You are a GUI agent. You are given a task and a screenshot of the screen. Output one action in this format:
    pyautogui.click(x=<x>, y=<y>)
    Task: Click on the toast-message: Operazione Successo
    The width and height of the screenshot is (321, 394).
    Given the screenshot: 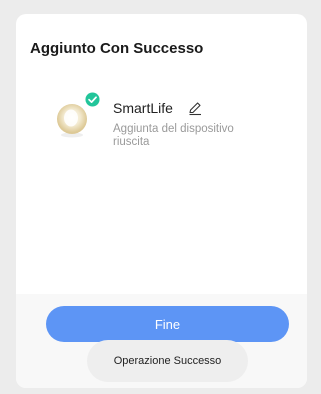 What is the action you would take?
    pyautogui.click(x=167, y=361)
    